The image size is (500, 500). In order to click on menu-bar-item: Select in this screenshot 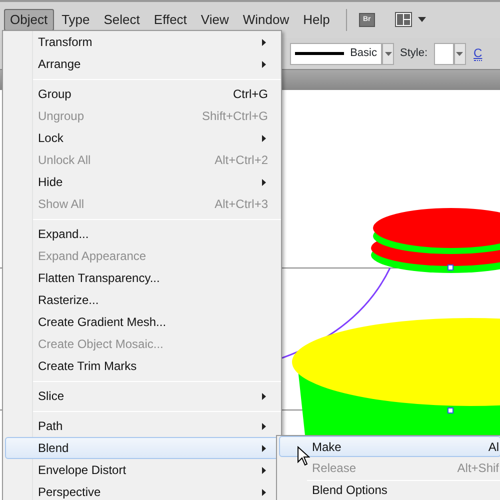, I will do `click(122, 20)`.